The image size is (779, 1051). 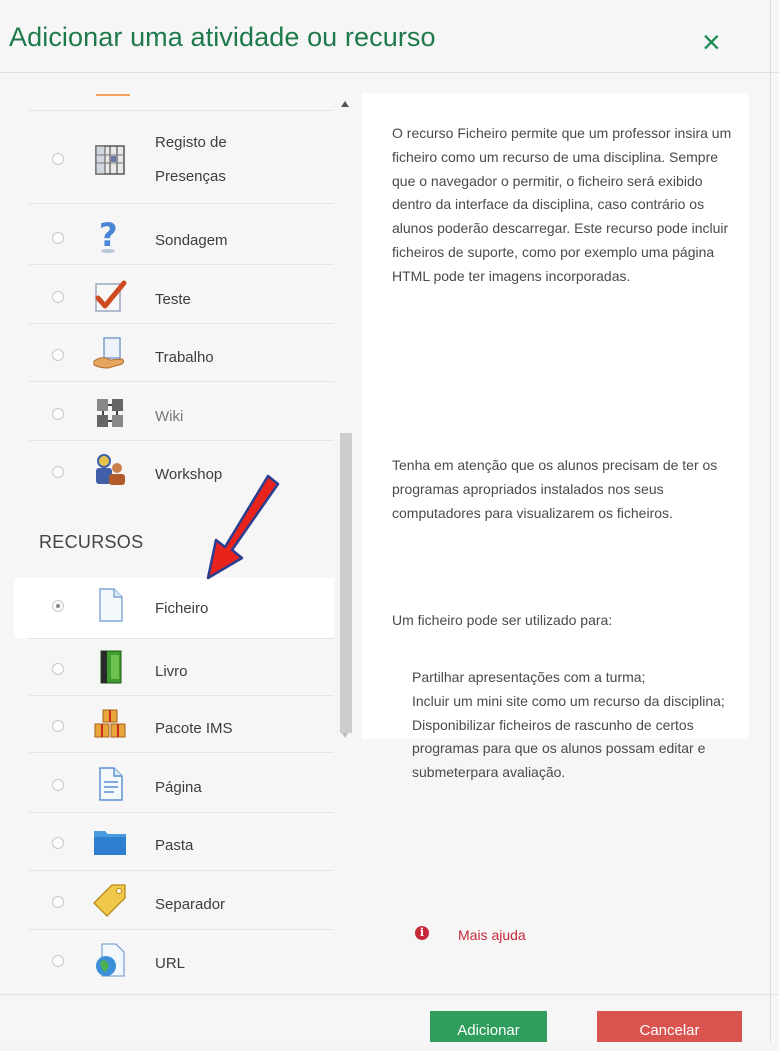 What do you see at coordinates (111, 296) in the screenshot?
I see `checkmark-quiz-icon` at bounding box center [111, 296].